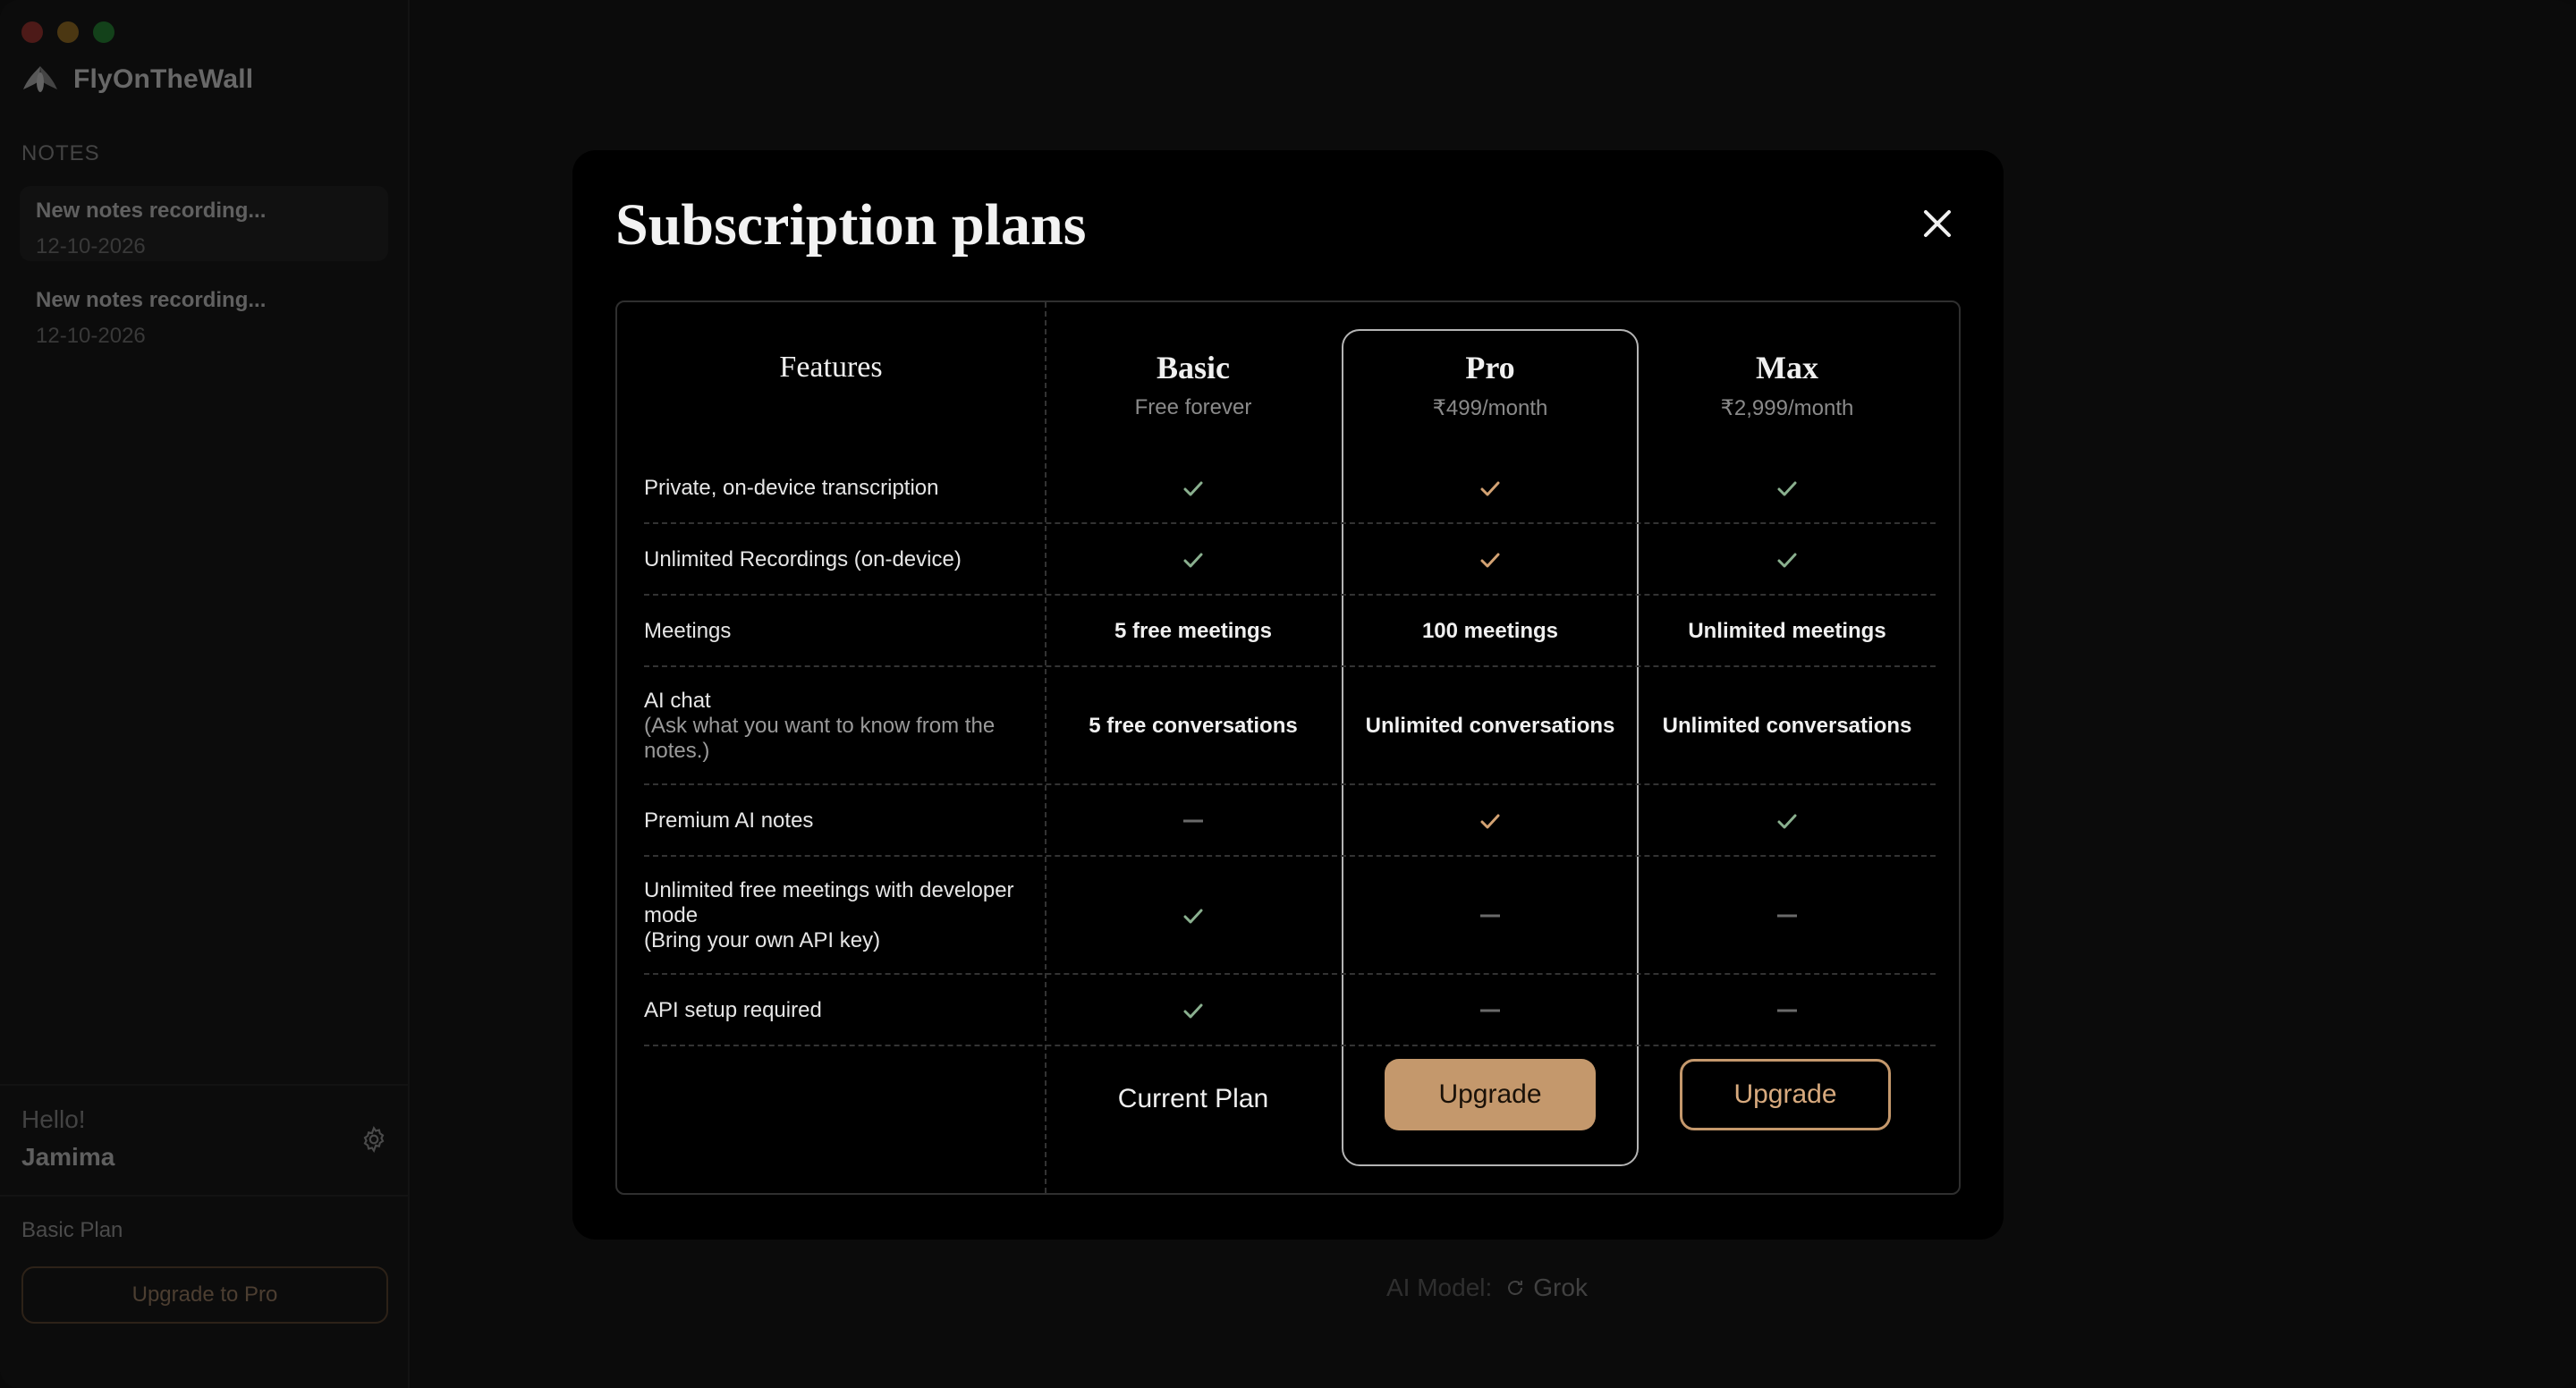  I want to click on upgrade-max-button: Upgrade, so click(1785, 1094).